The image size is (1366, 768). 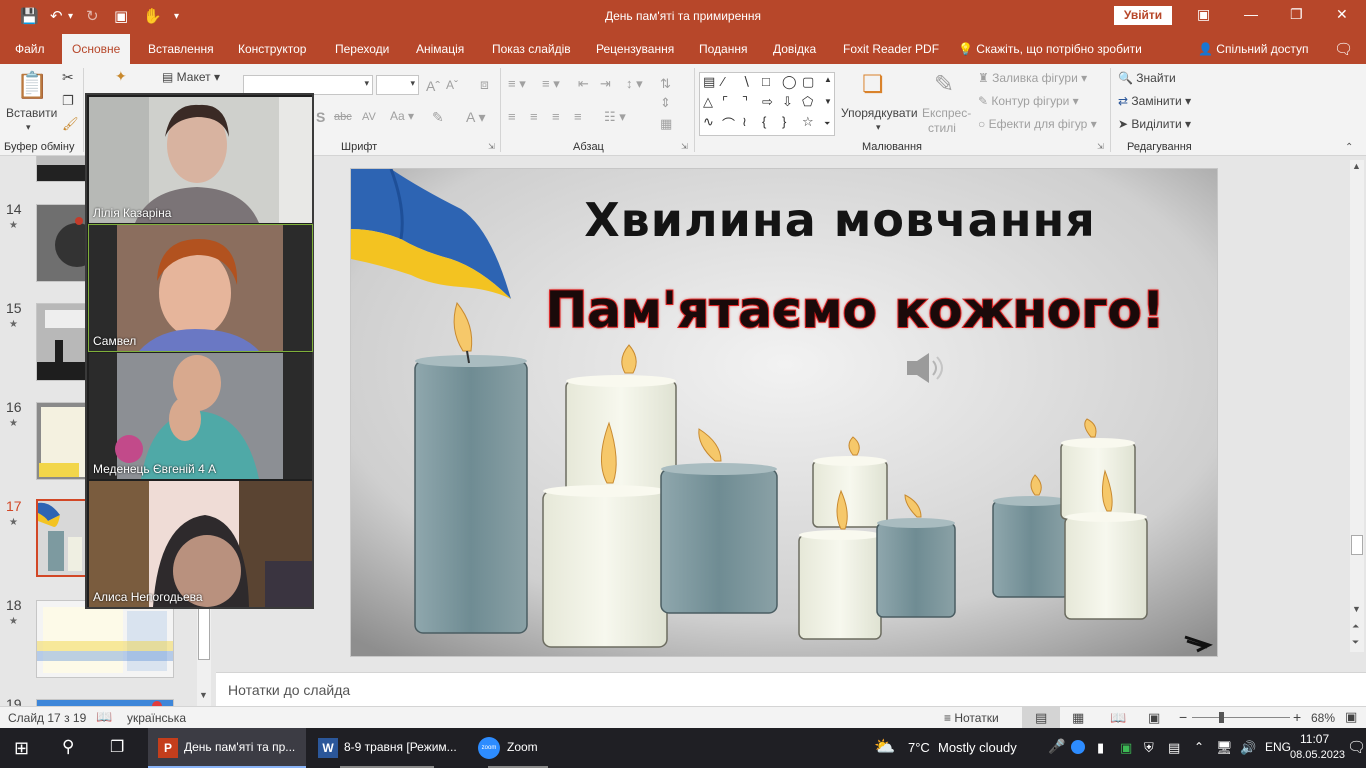 I want to click on align-left-icon: ≡, so click(x=512, y=116).